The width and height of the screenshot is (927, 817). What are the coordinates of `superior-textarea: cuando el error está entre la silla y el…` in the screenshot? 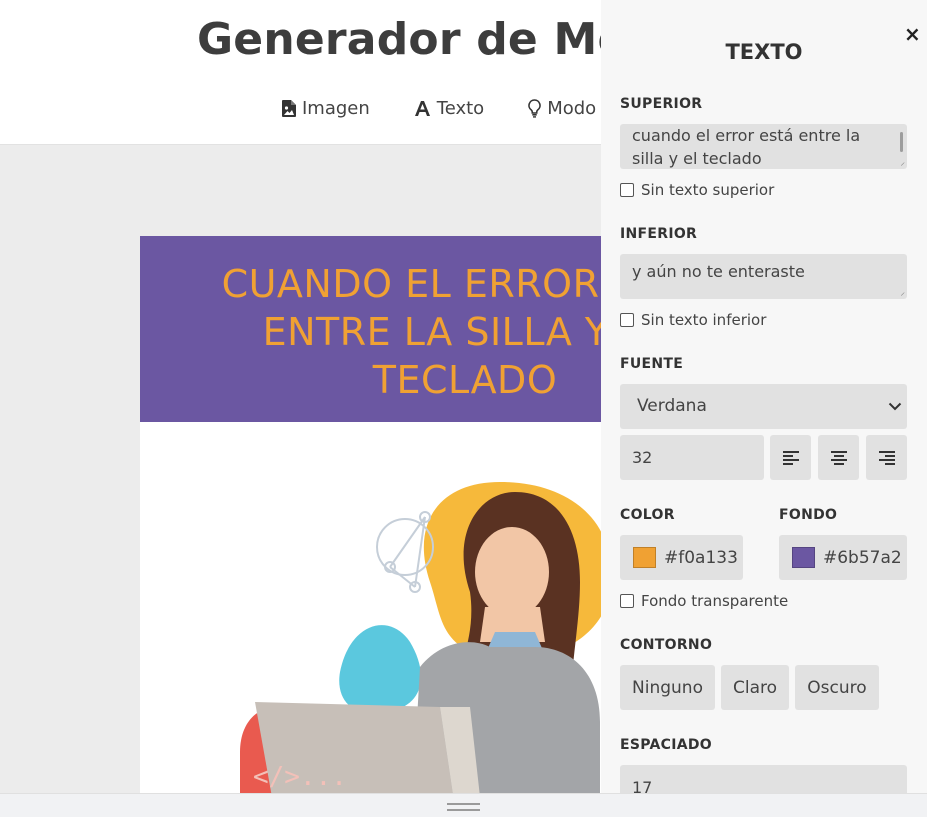 It's located at (763, 146).